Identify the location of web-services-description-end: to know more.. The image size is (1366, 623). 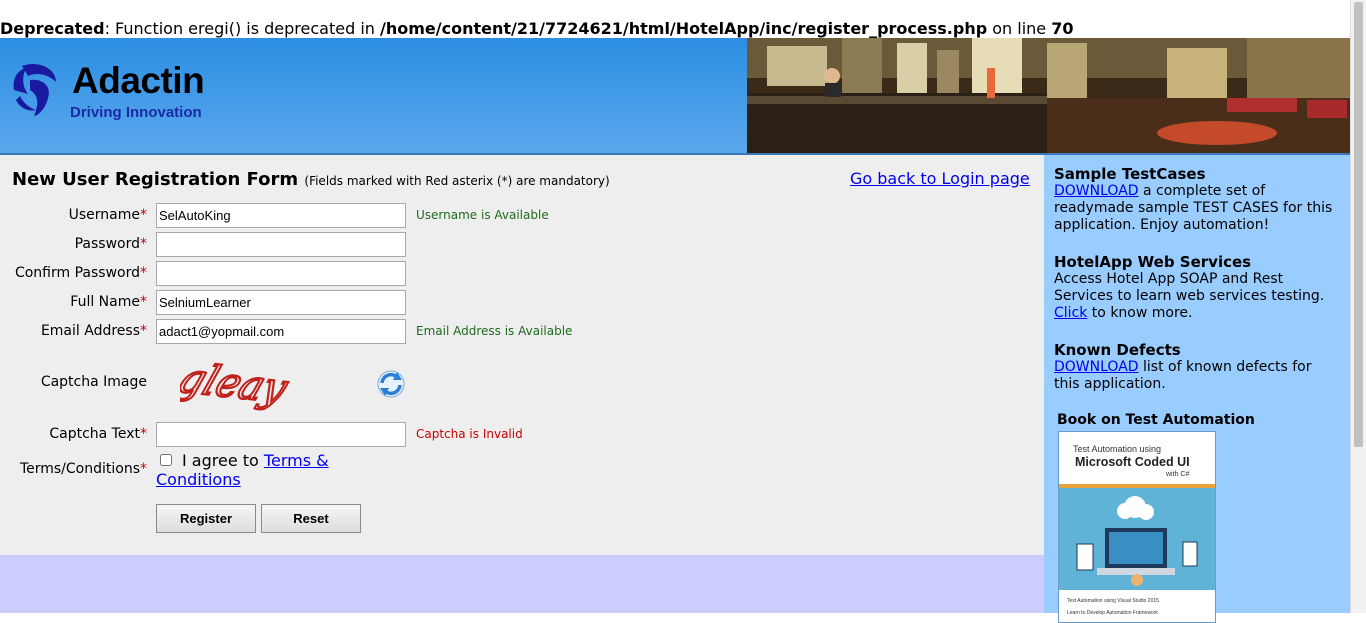
(1140, 313).